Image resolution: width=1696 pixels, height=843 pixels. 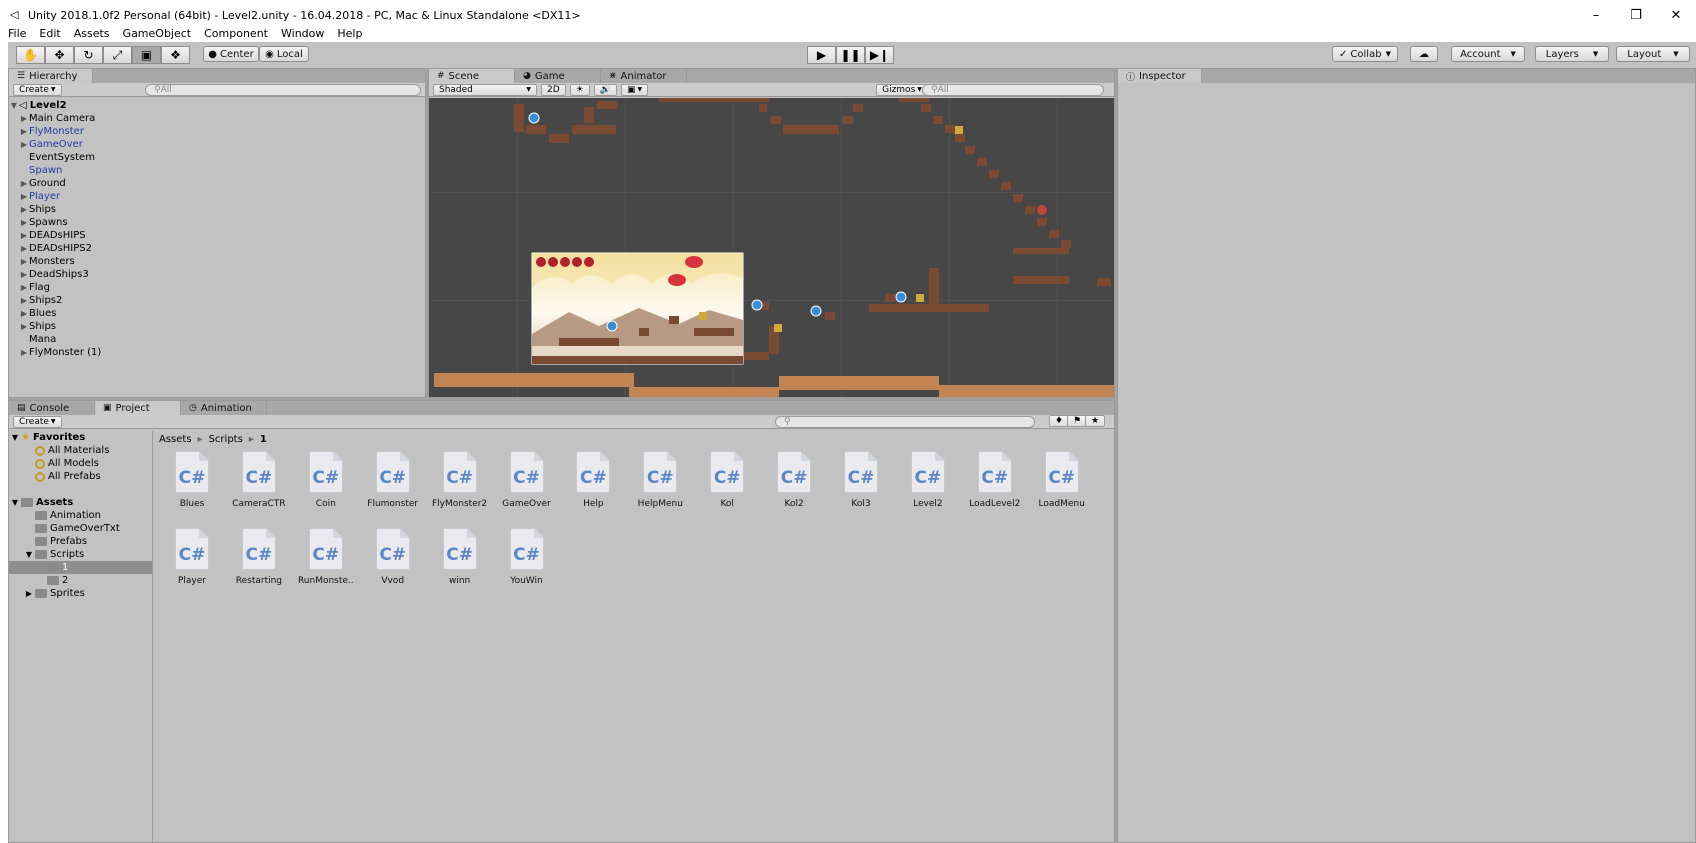 I want to click on collab-button: ✓ Collab ▼, so click(x=1365, y=54).